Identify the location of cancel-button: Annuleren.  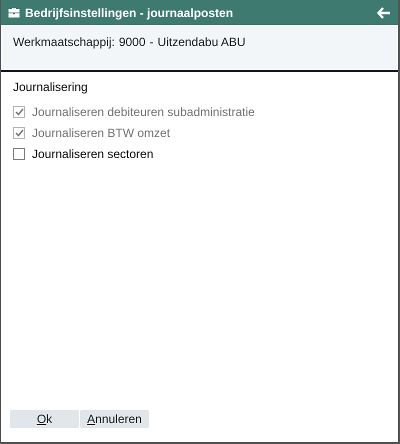
(114, 419).